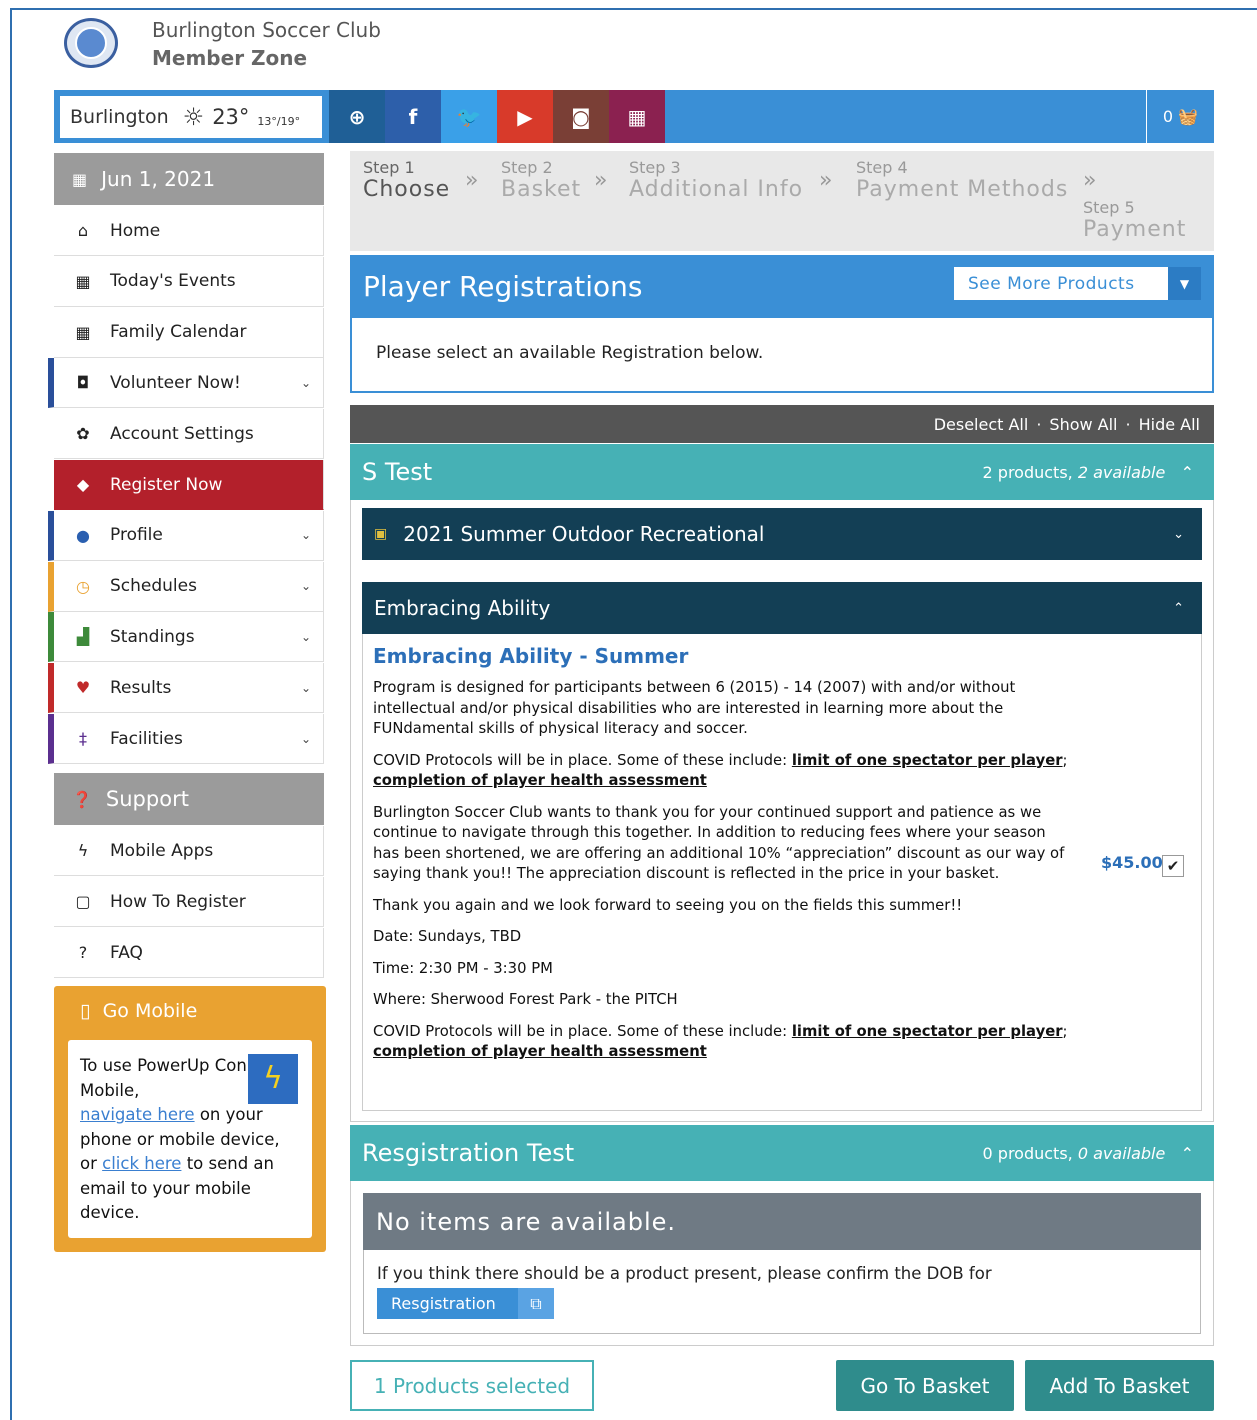 The width and height of the screenshot is (1257, 1420). I want to click on pdf-icon: ▢, so click(83, 901).